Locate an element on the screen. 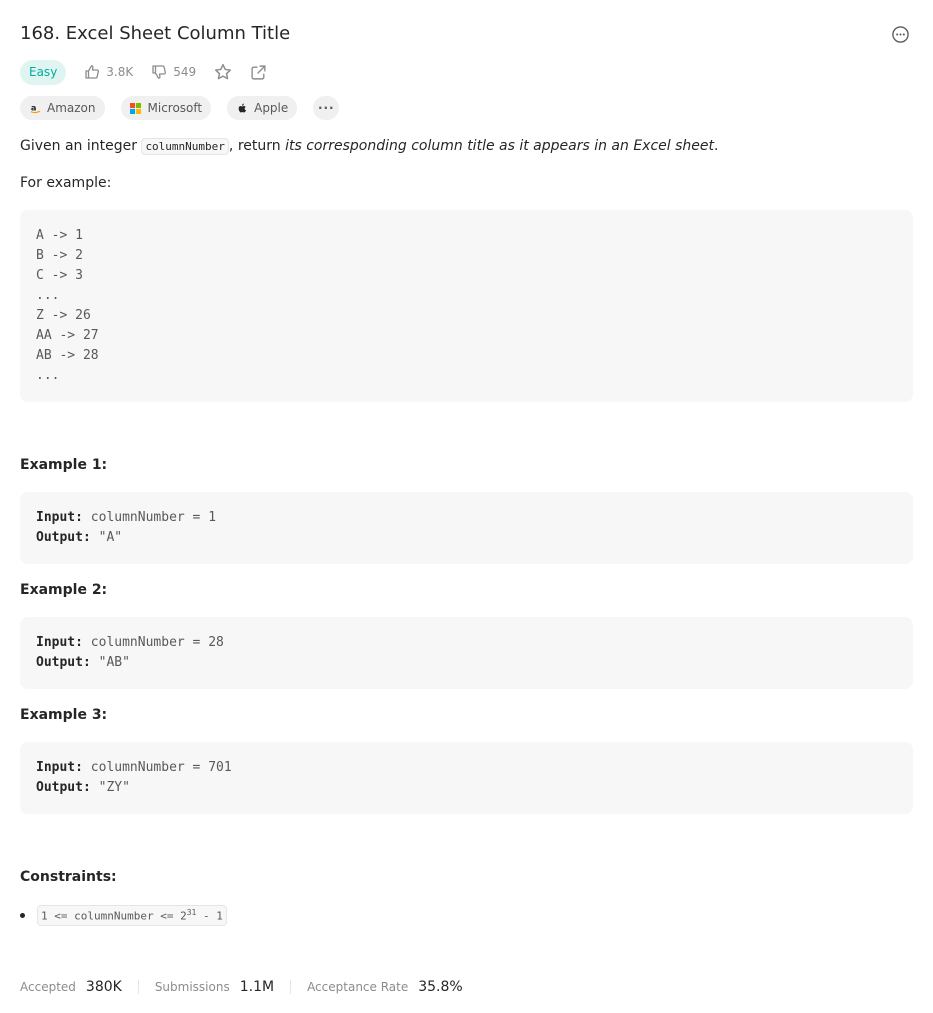 Image resolution: width=933 pixels, height=1013 pixels. share-icon is located at coordinates (258, 72).